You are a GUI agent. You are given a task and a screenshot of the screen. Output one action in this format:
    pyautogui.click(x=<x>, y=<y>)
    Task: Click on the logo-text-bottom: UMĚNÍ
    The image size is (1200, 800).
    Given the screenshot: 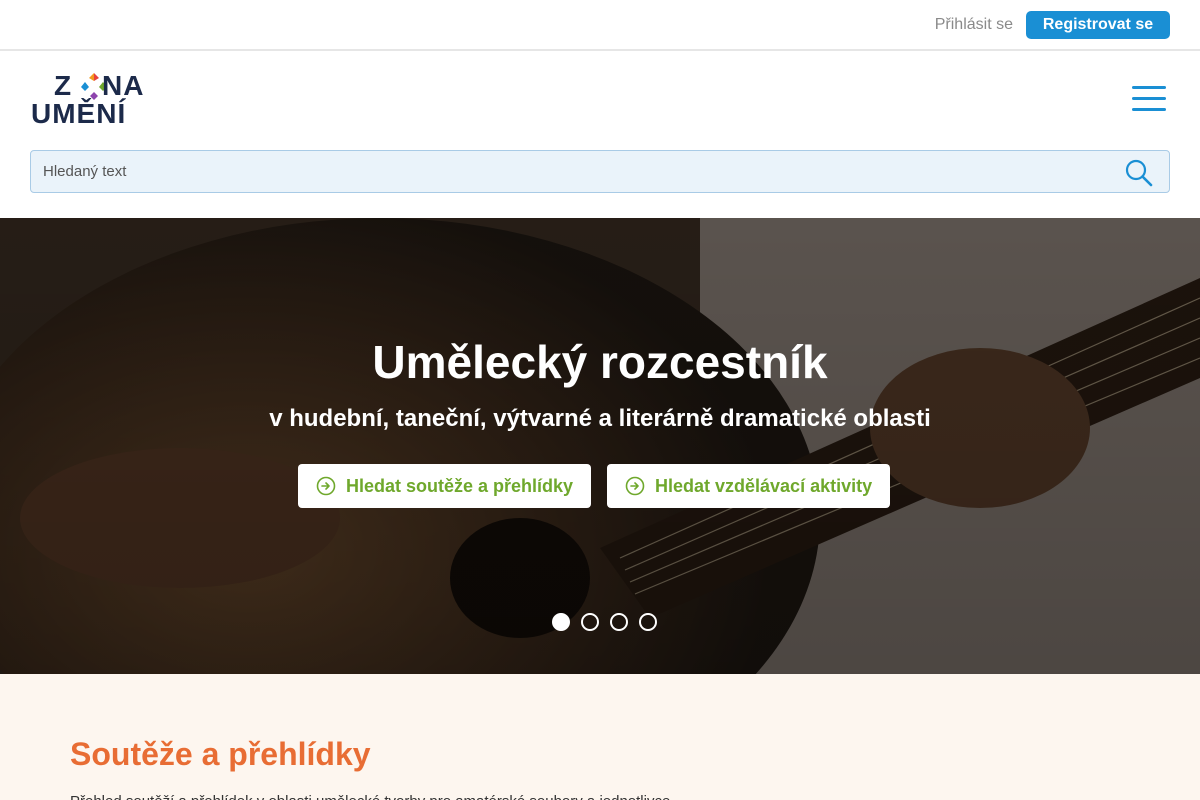 What is the action you would take?
    pyautogui.click(x=79, y=113)
    